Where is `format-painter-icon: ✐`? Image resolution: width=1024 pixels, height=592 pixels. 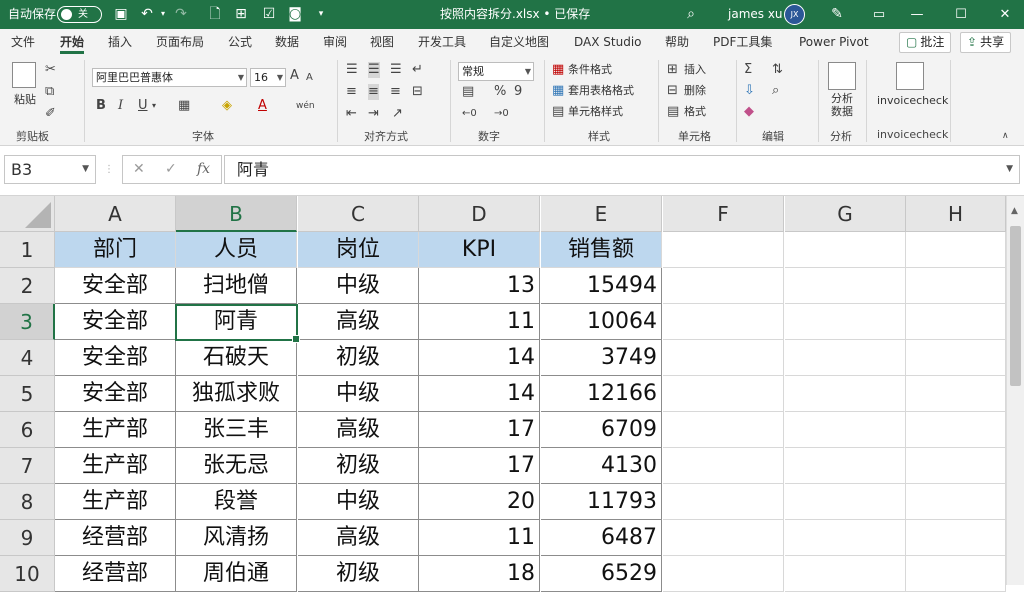
format-painter-icon: ✐ is located at coordinates (50, 114).